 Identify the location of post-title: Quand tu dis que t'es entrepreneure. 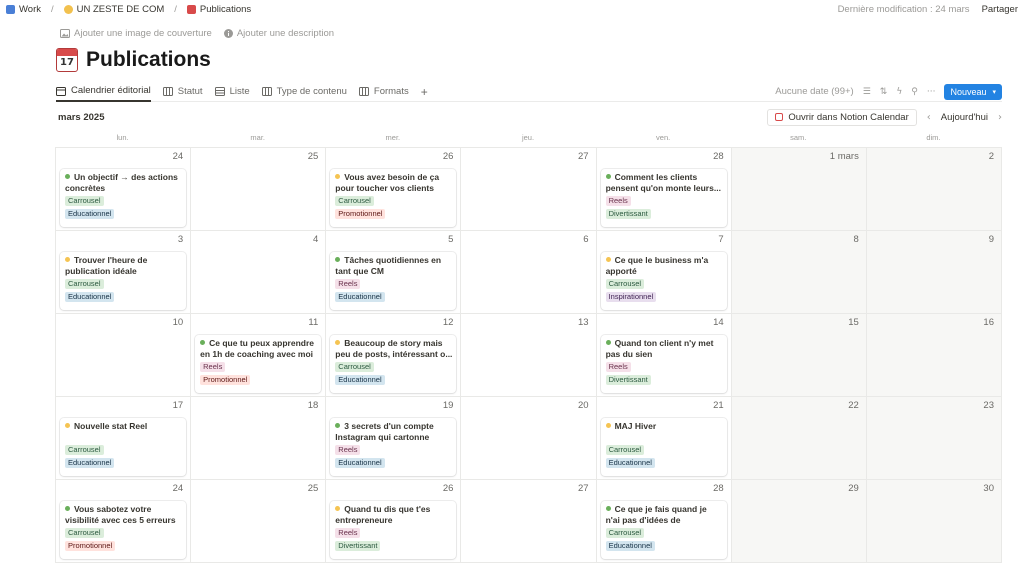
(383, 514).